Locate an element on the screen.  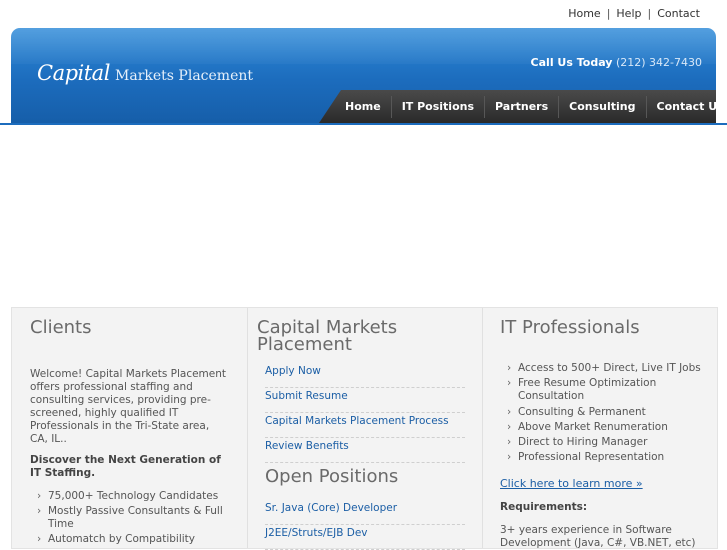
list-item: Consulting & Permanent is located at coordinates (605, 412).